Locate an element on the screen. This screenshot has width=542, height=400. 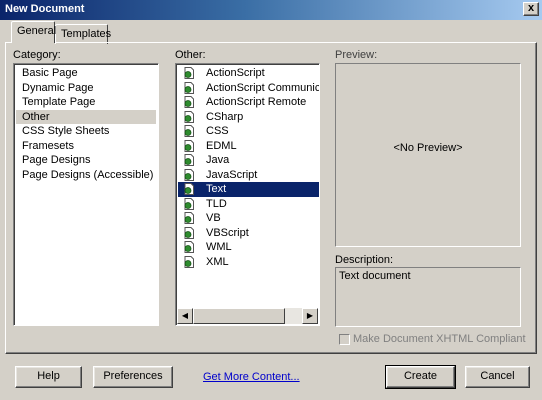
list-item-label: ActionScript is located at coordinates (235, 73).